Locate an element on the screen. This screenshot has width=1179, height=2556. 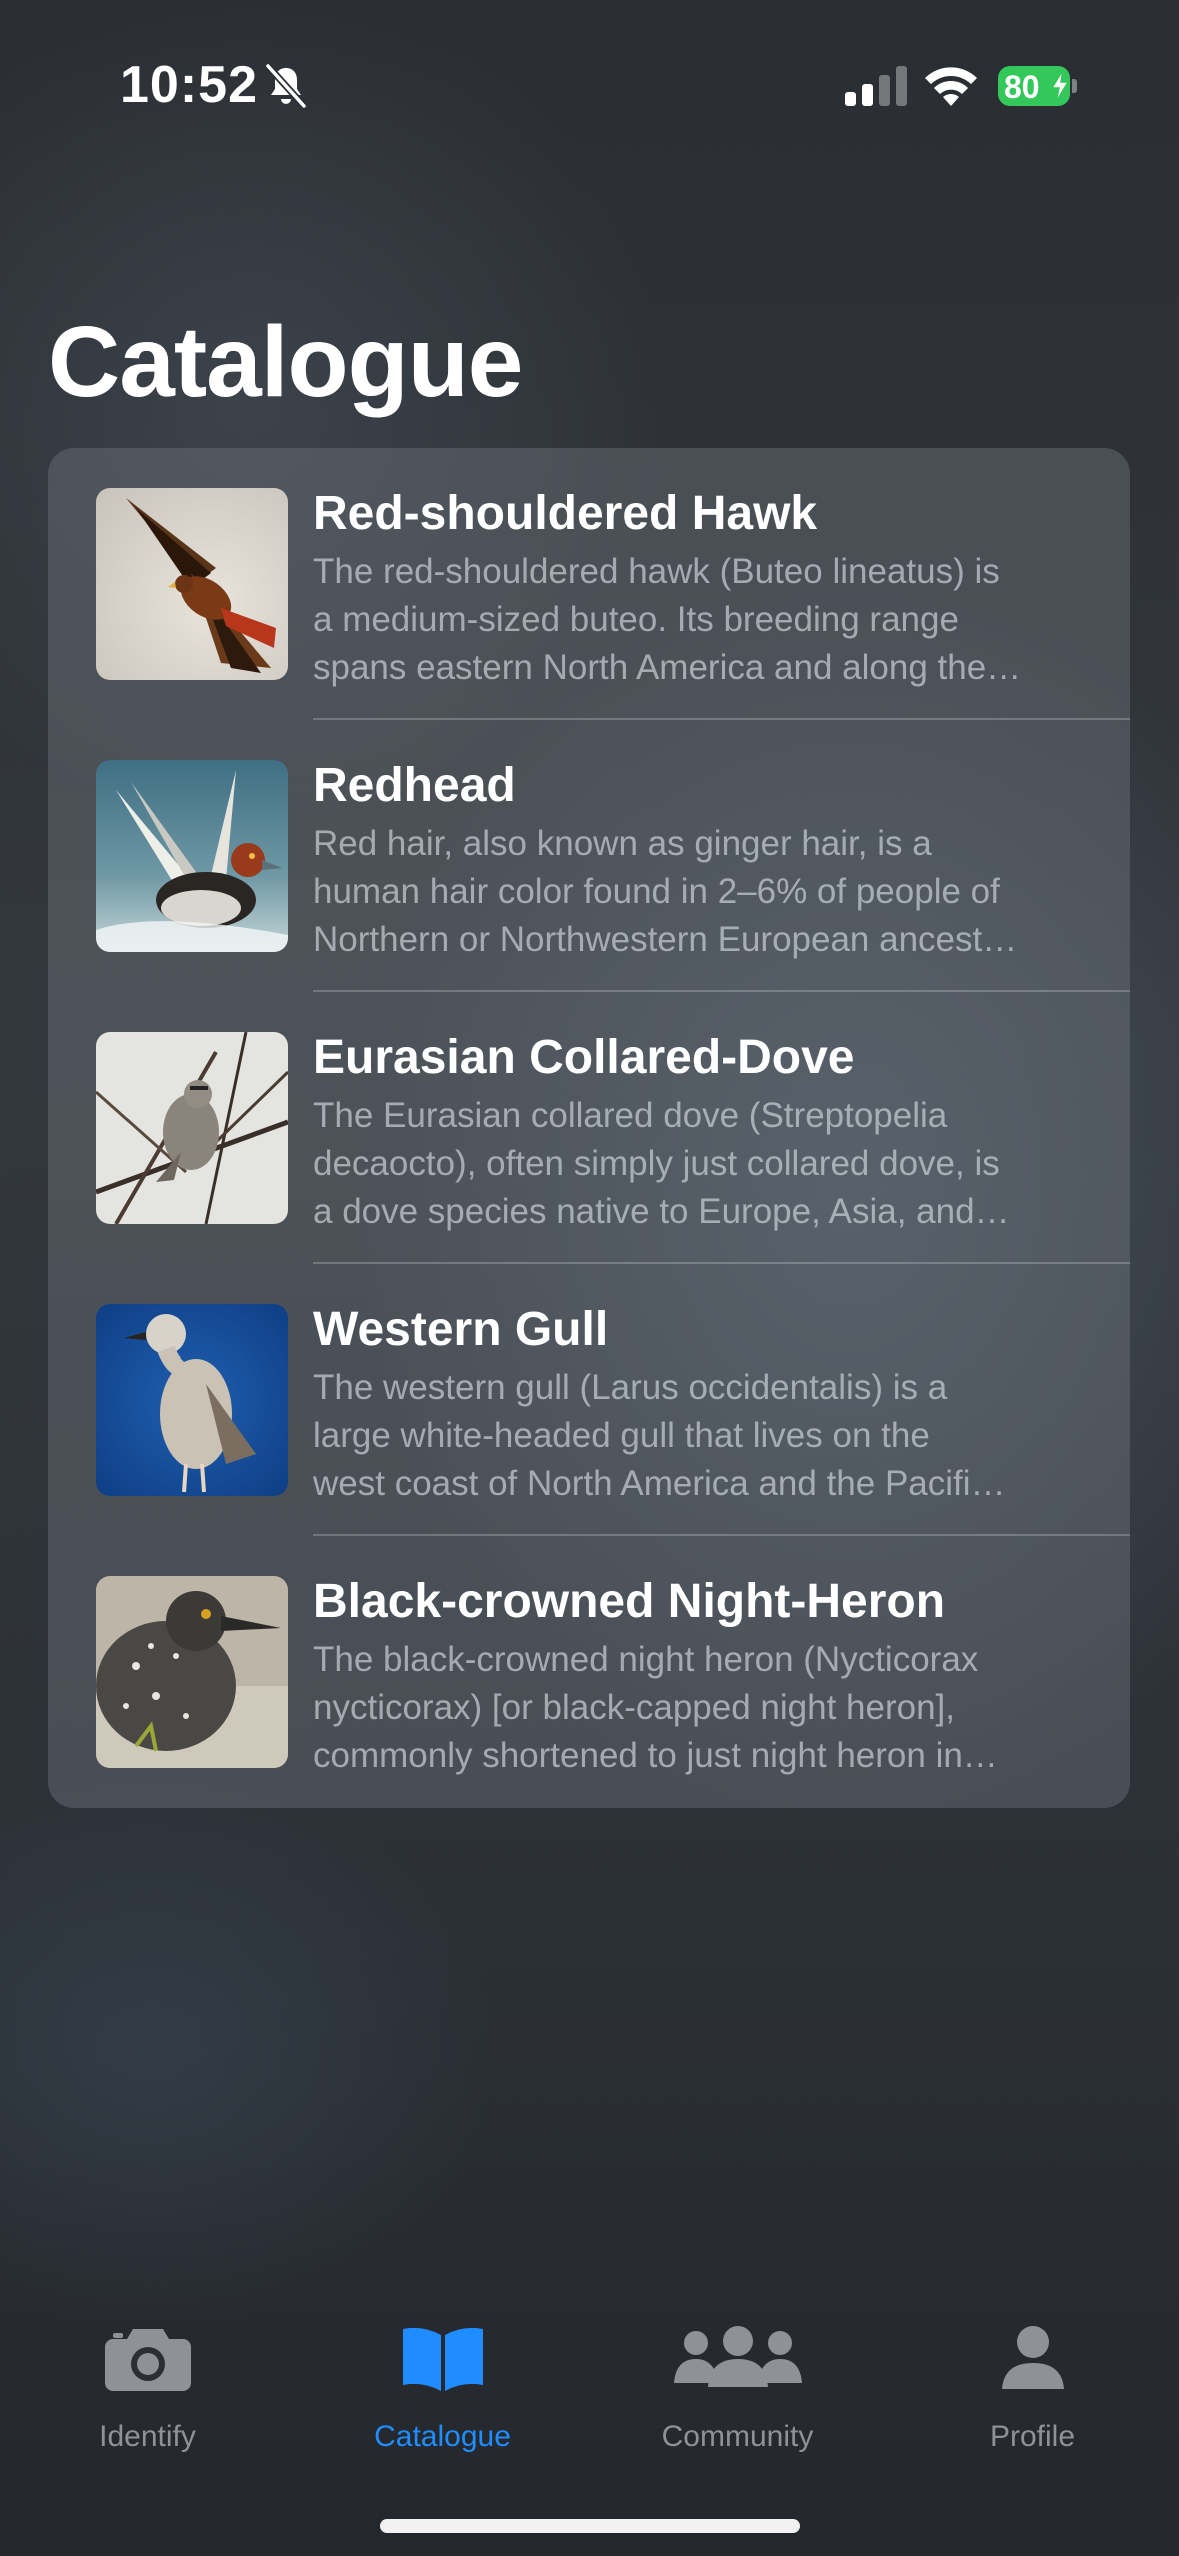
book-icon is located at coordinates (442, 2359).